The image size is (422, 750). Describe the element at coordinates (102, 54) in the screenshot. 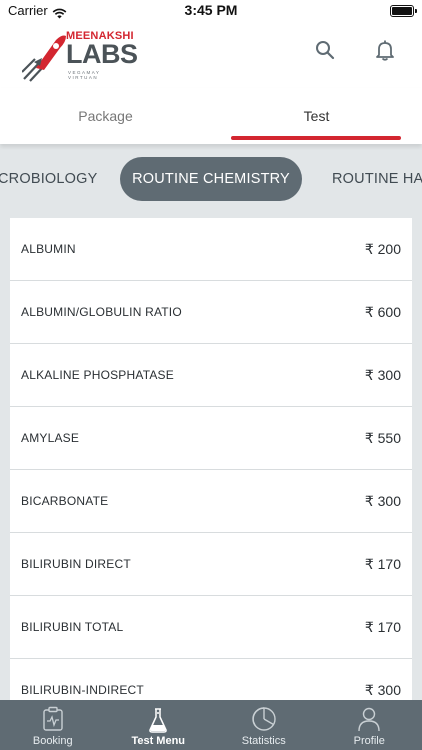

I see `logo-main-text: LABS` at that location.